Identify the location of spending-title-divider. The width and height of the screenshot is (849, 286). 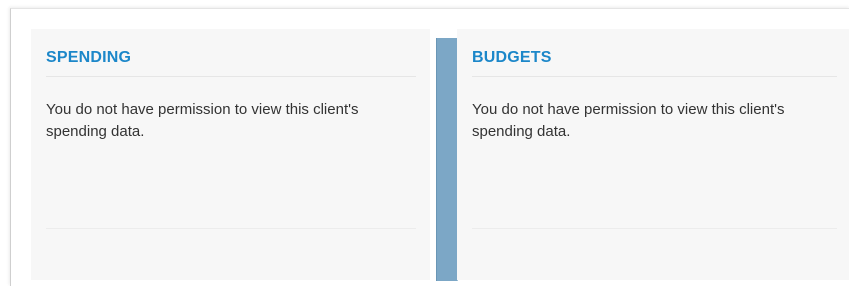
(231, 76).